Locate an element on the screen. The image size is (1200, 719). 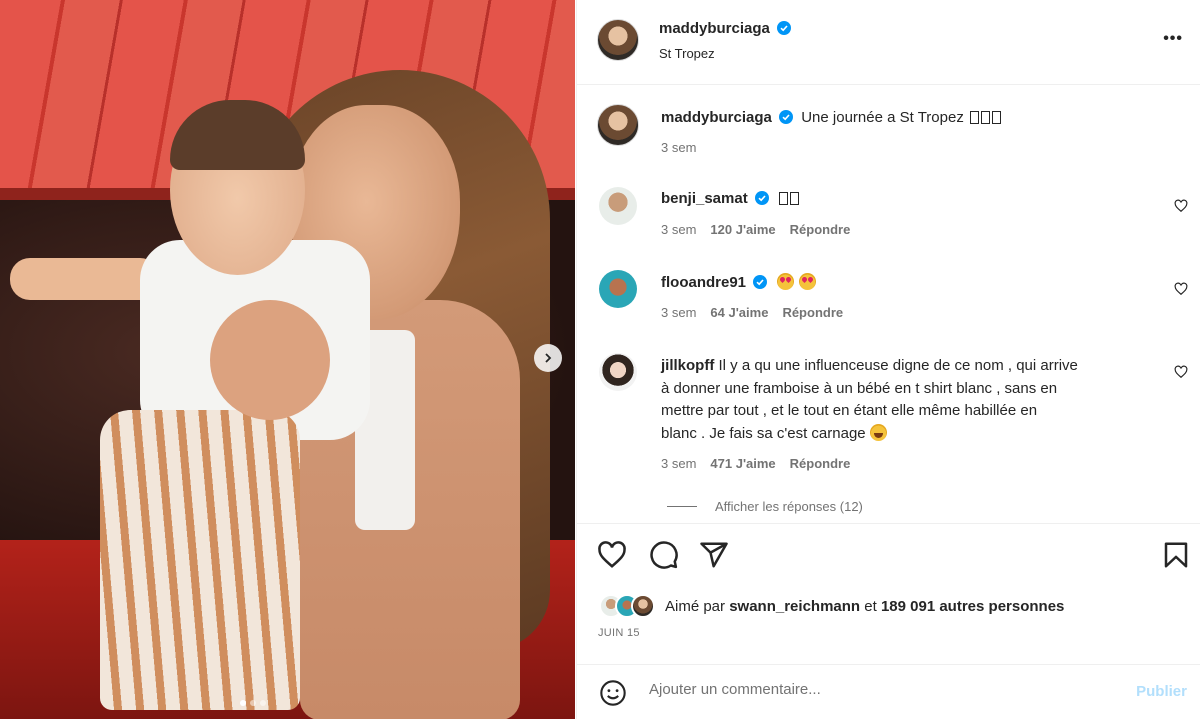
likes-prefix: Aimé par is located at coordinates (695, 606).